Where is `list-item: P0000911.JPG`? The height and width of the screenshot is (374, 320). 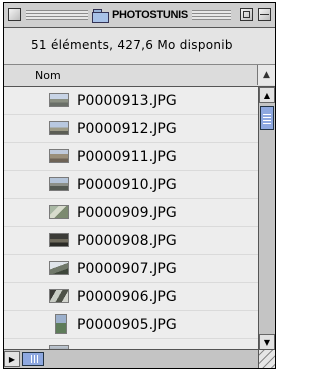
list-item: P0000911.JPG is located at coordinates (131, 157).